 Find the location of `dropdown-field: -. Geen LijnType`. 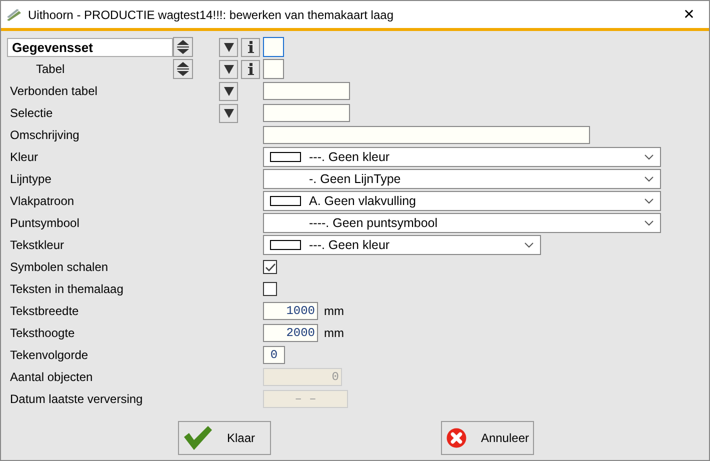

dropdown-field: -. Geen LijnType is located at coordinates (462, 179).